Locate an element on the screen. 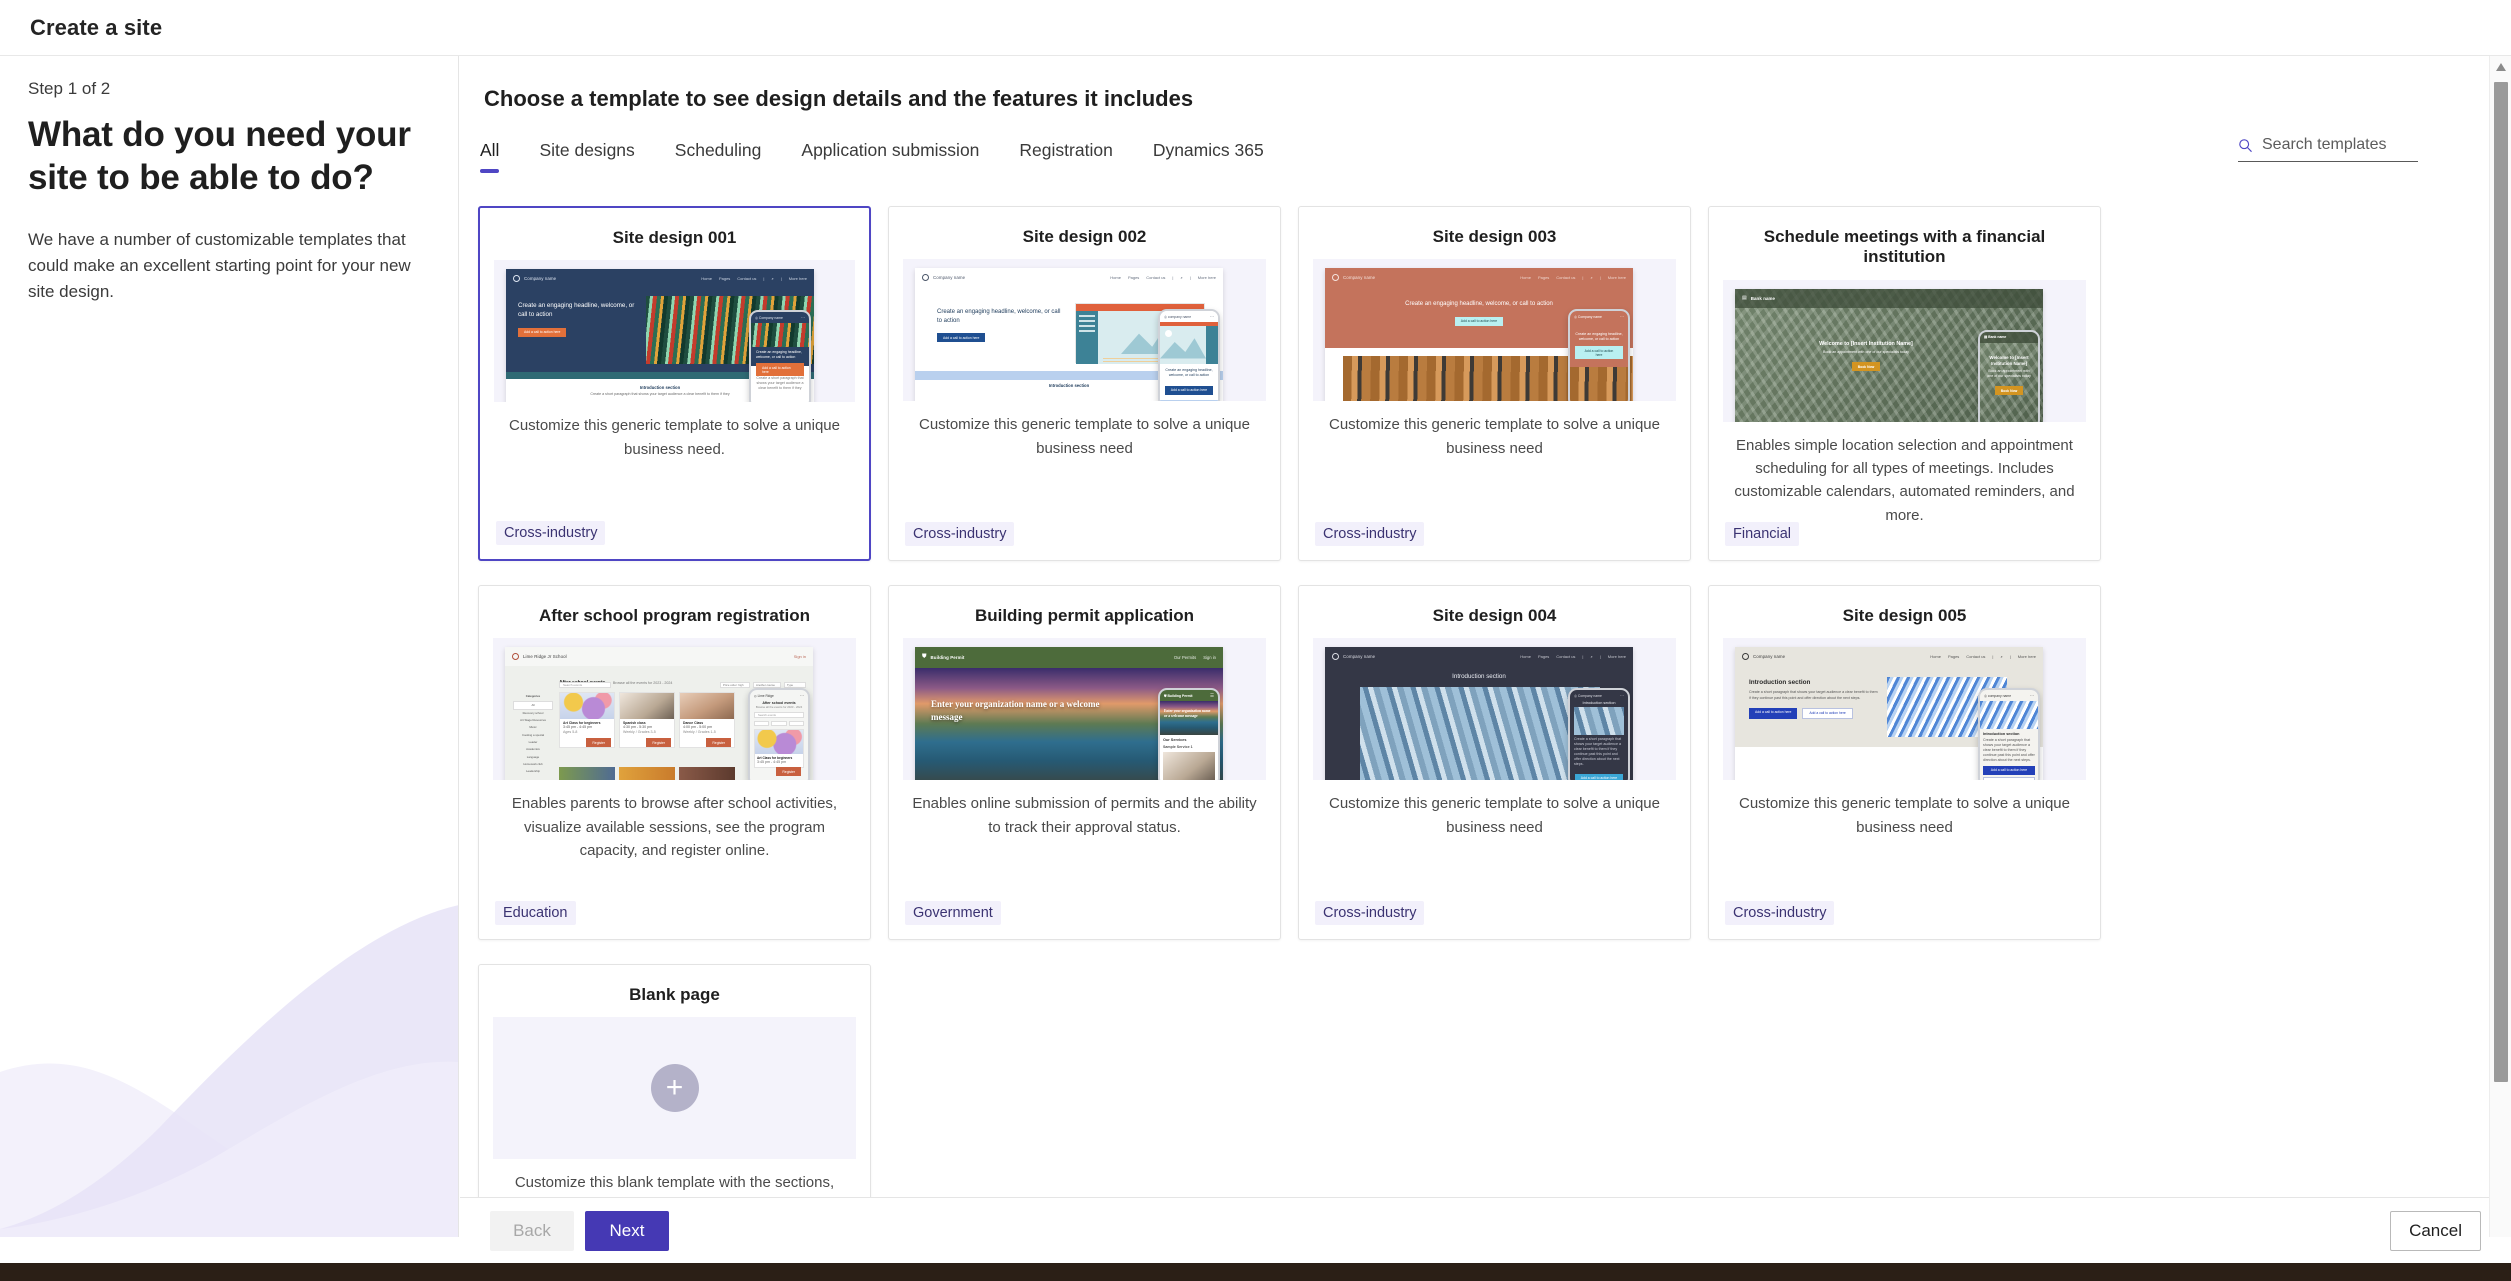 This screenshot has height=1281, width=2511. card-tag: Government is located at coordinates (953, 913).